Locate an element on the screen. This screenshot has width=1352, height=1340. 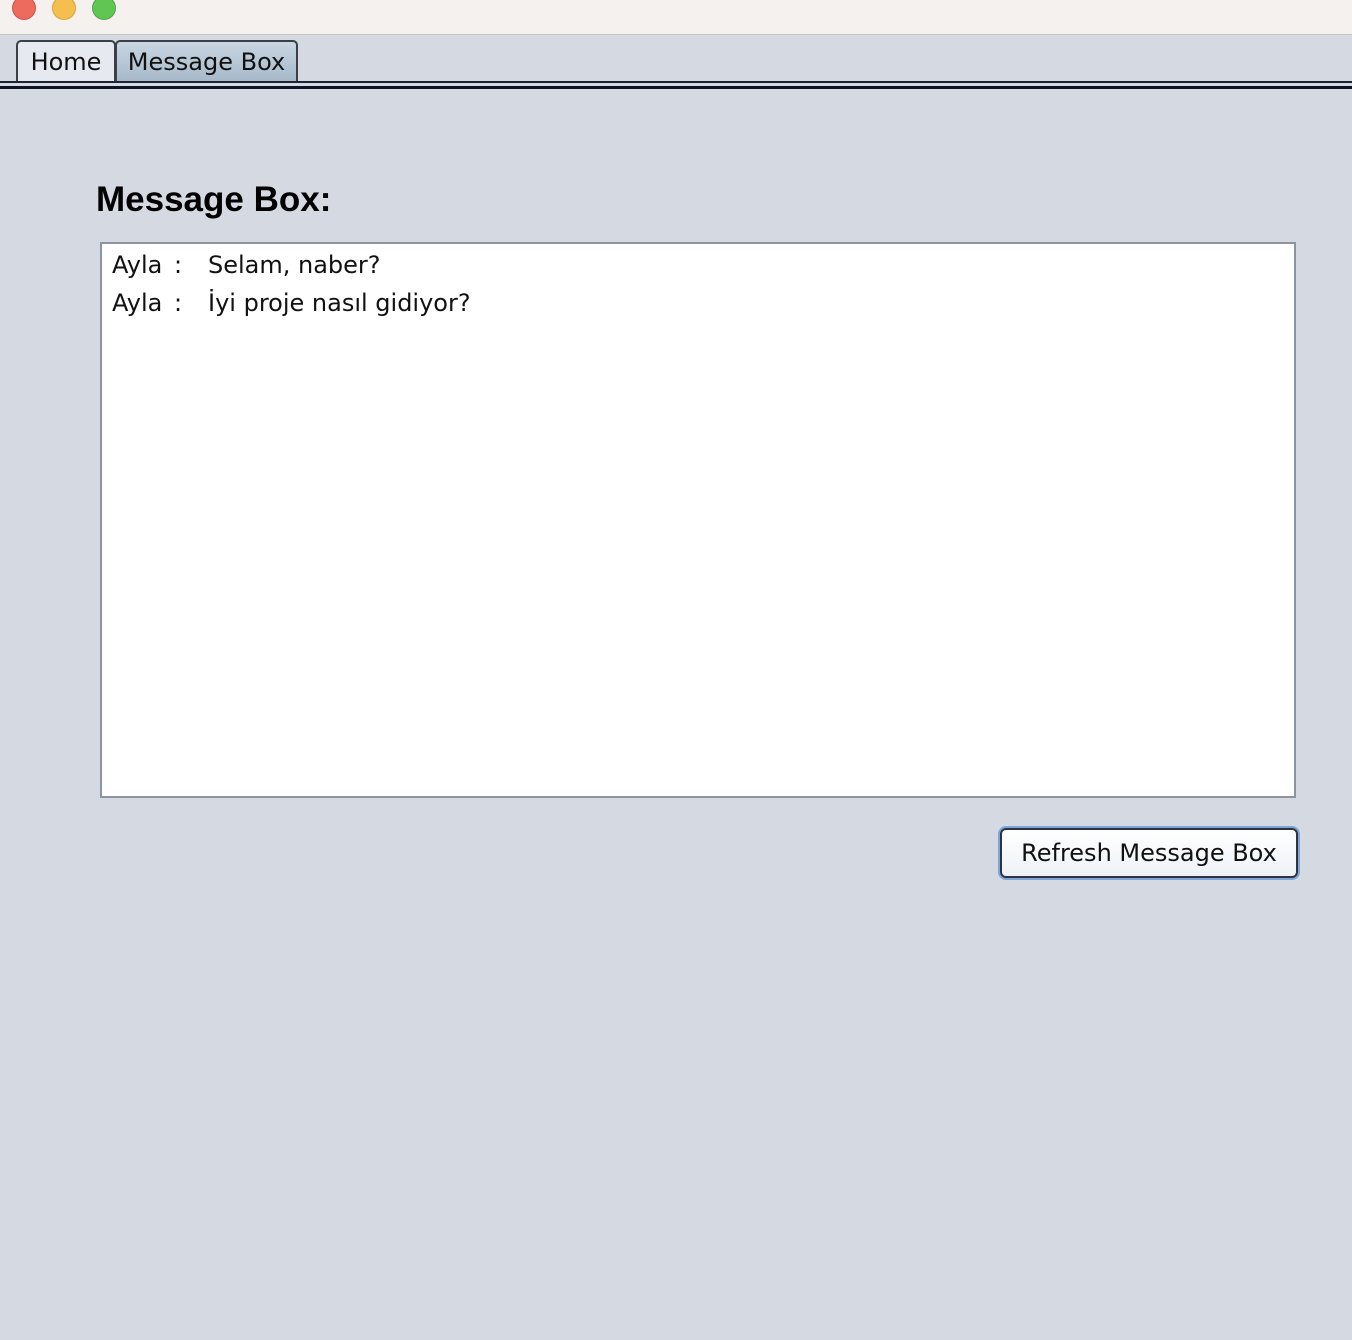
tab-divider-shadow is located at coordinates (676, 87).